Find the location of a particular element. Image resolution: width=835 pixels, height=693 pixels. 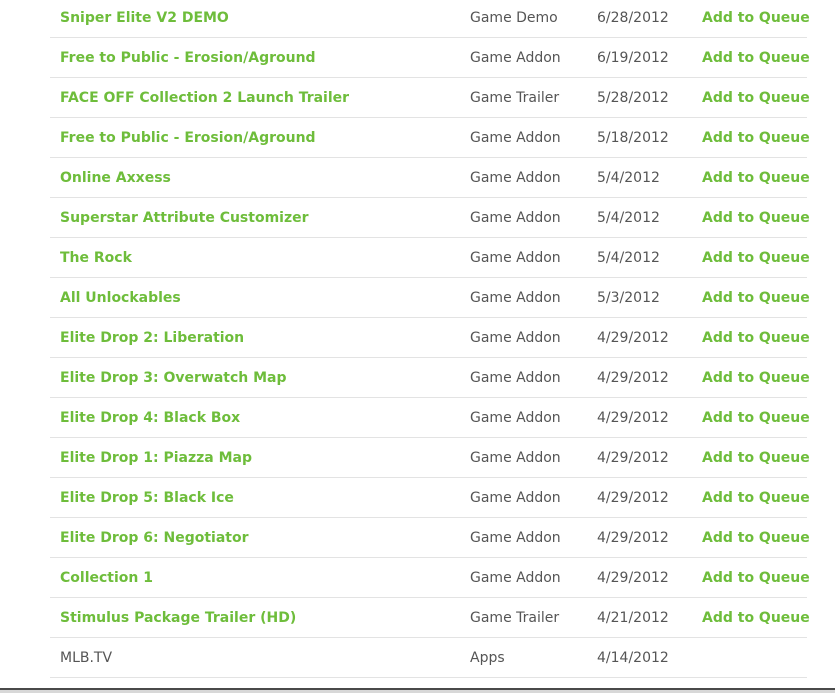

item-date: 4/21/2012 is located at coordinates (633, 618).